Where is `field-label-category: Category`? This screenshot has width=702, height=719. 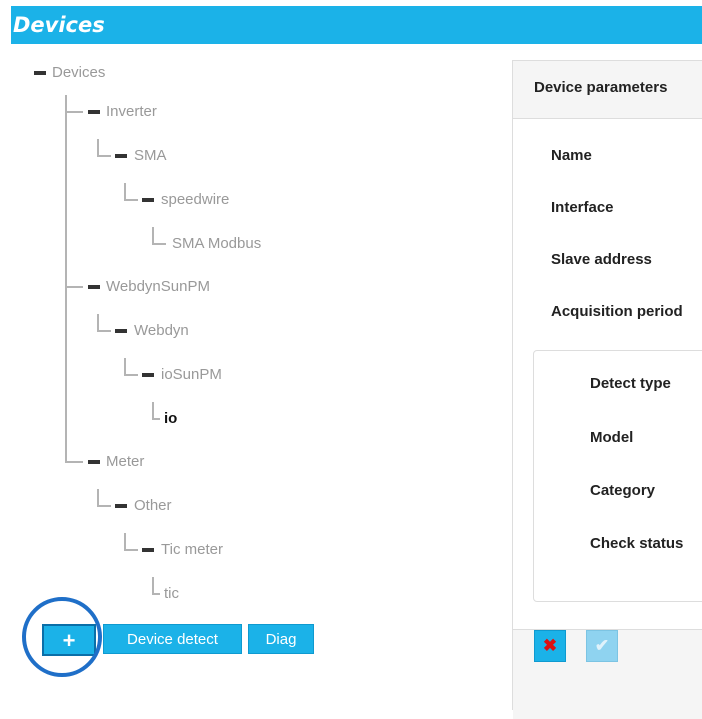
field-label-category: Category is located at coordinates (623, 490).